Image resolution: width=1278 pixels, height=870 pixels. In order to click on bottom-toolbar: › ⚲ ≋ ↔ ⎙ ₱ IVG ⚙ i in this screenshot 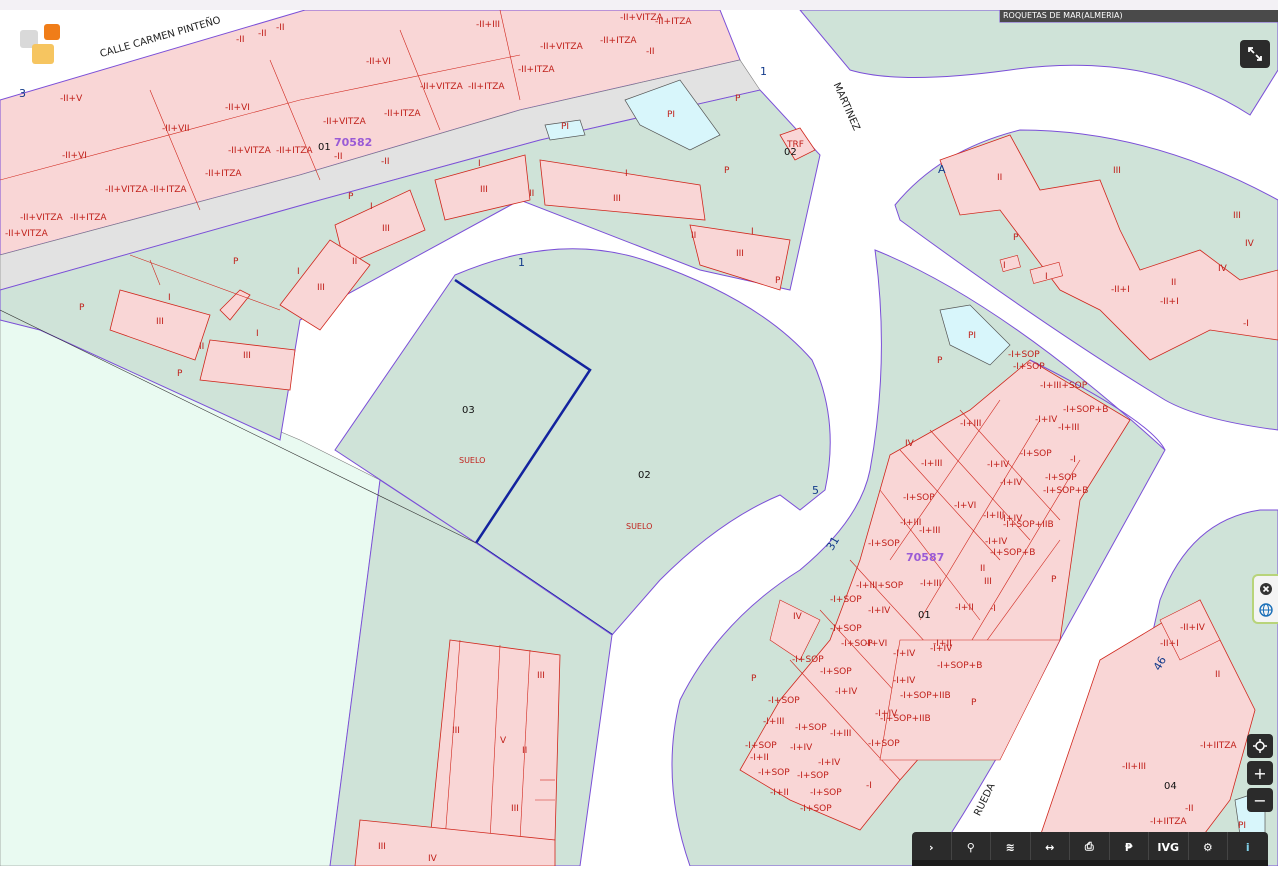, I will do `click(1090, 847)`.